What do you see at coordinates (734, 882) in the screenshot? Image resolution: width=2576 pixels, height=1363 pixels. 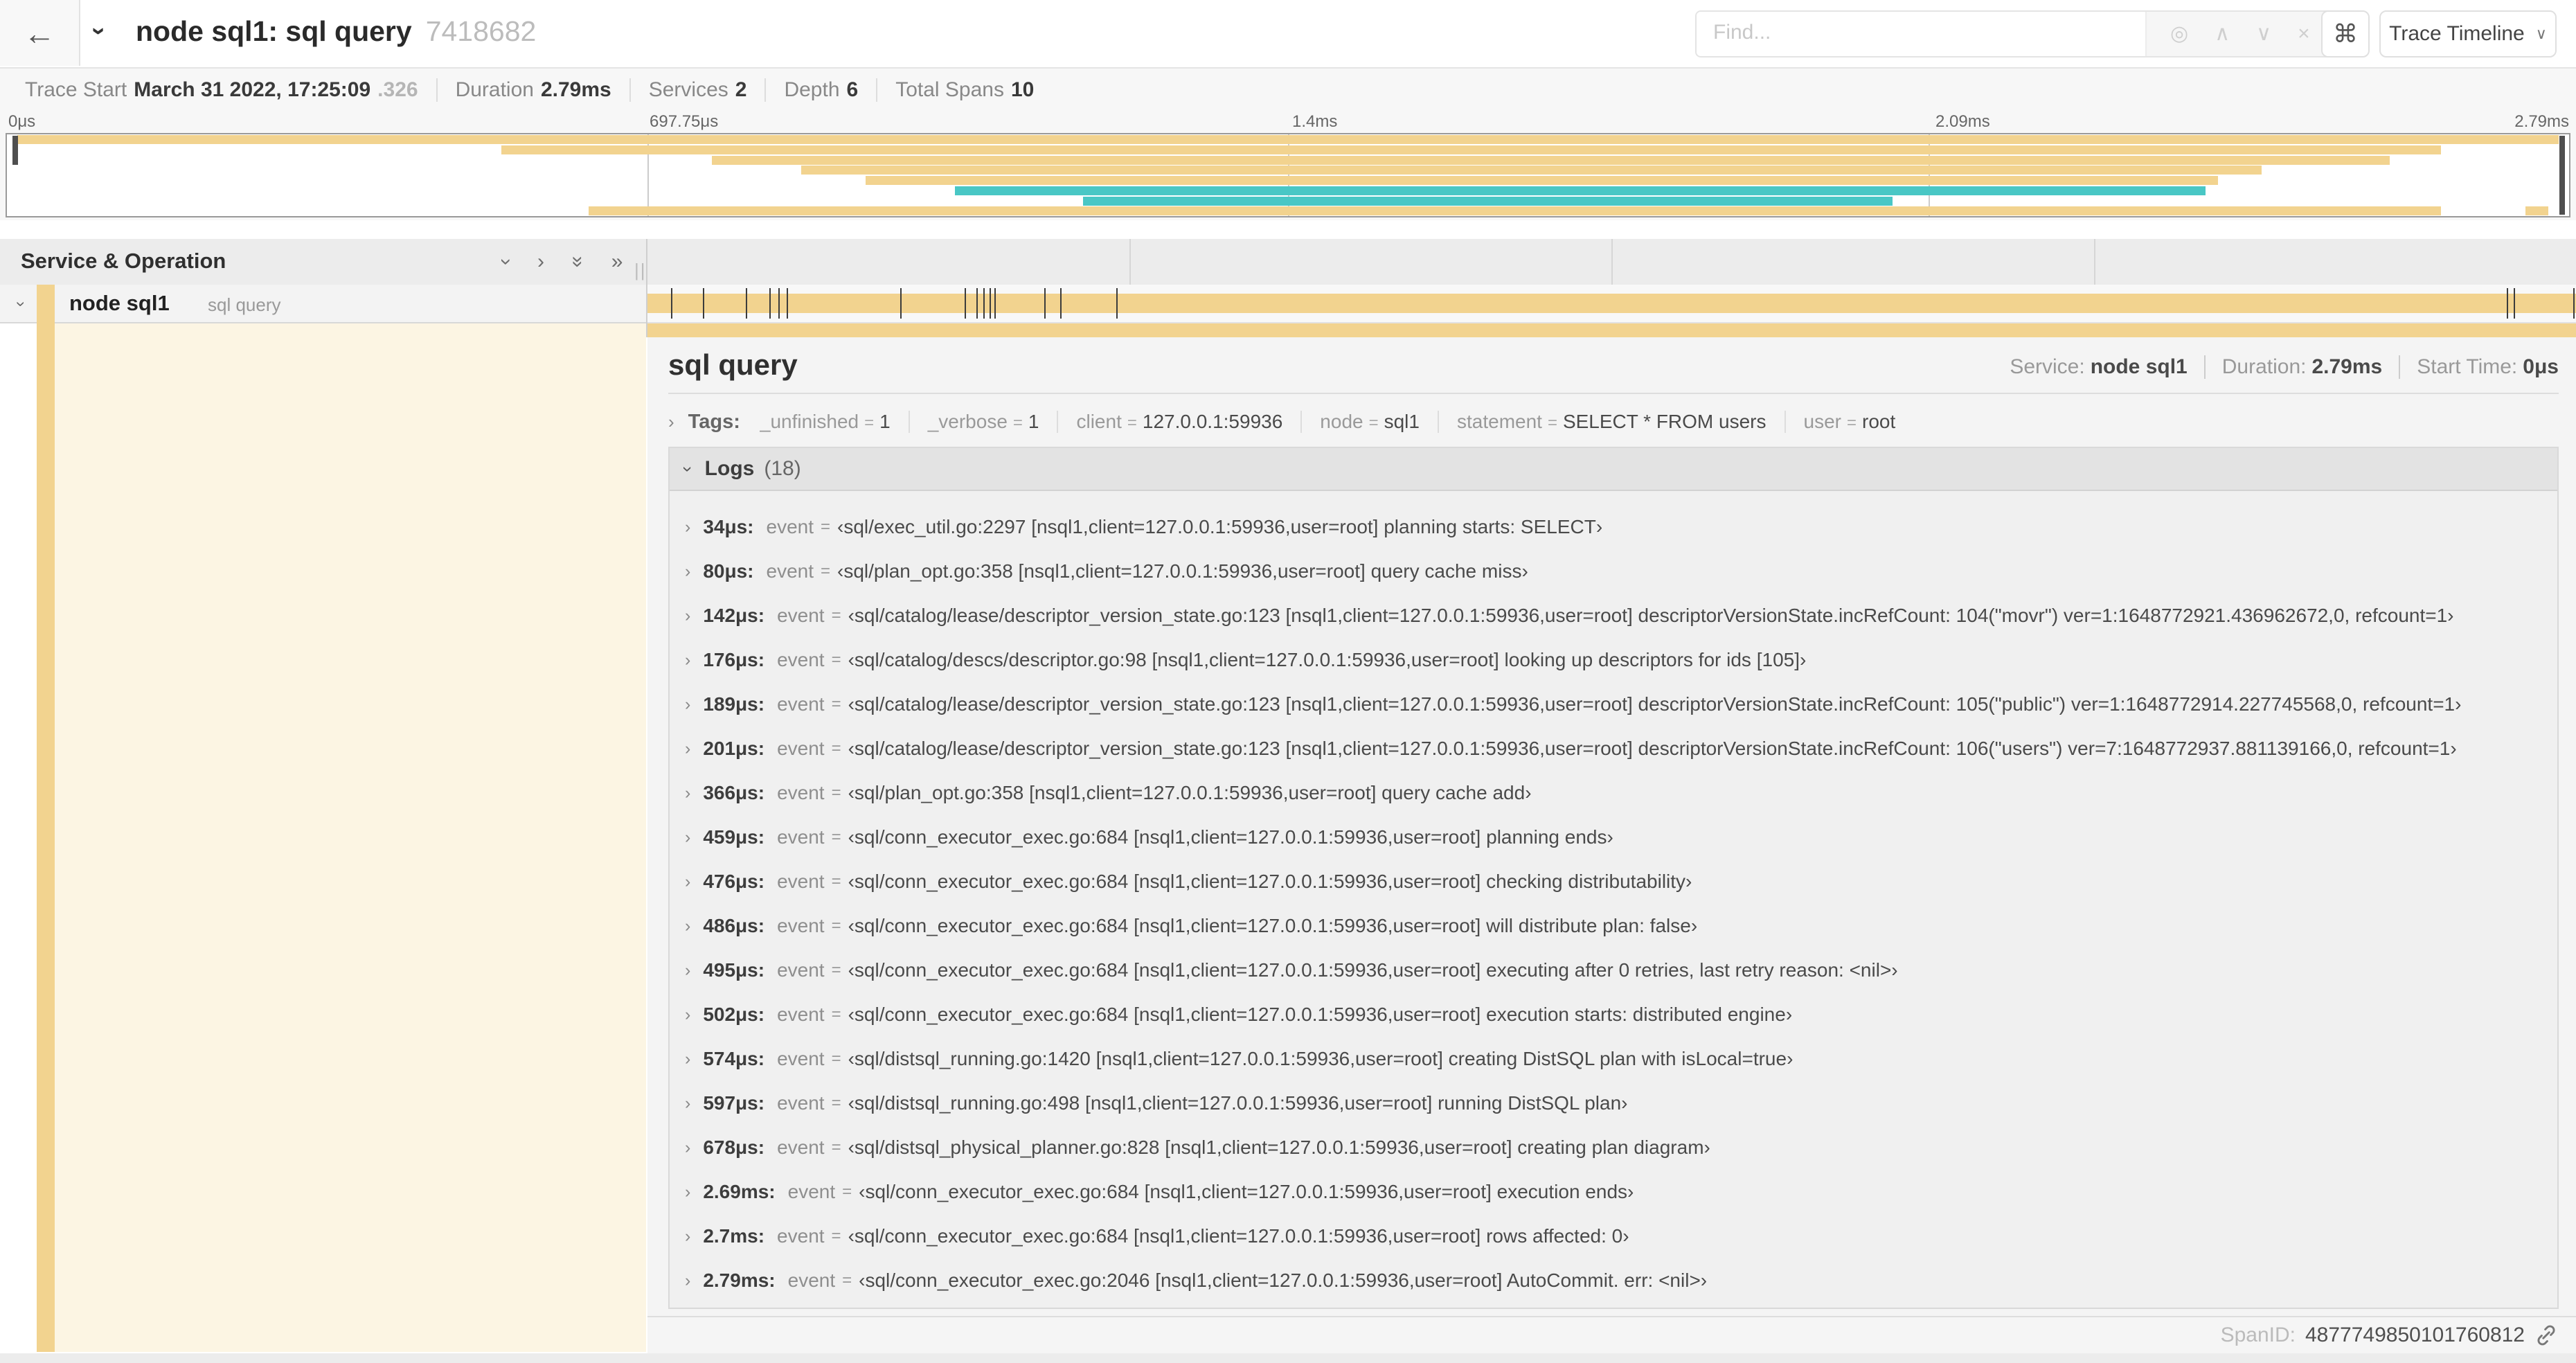 I see `log-timestamp: 476μs:` at bounding box center [734, 882].